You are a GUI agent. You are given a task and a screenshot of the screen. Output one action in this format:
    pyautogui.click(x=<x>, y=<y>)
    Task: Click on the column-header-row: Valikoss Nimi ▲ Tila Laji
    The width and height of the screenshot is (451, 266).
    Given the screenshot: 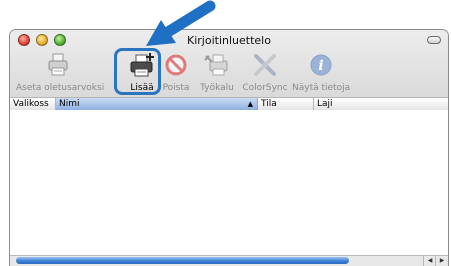 What is the action you would take?
    pyautogui.click(x=229, y=104)
    